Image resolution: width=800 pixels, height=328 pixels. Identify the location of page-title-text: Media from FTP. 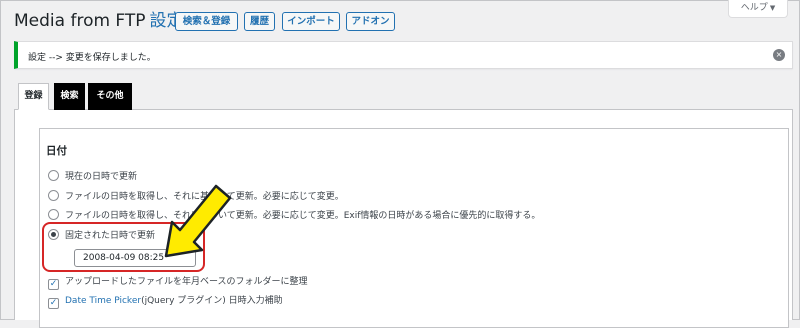
(80, 21).